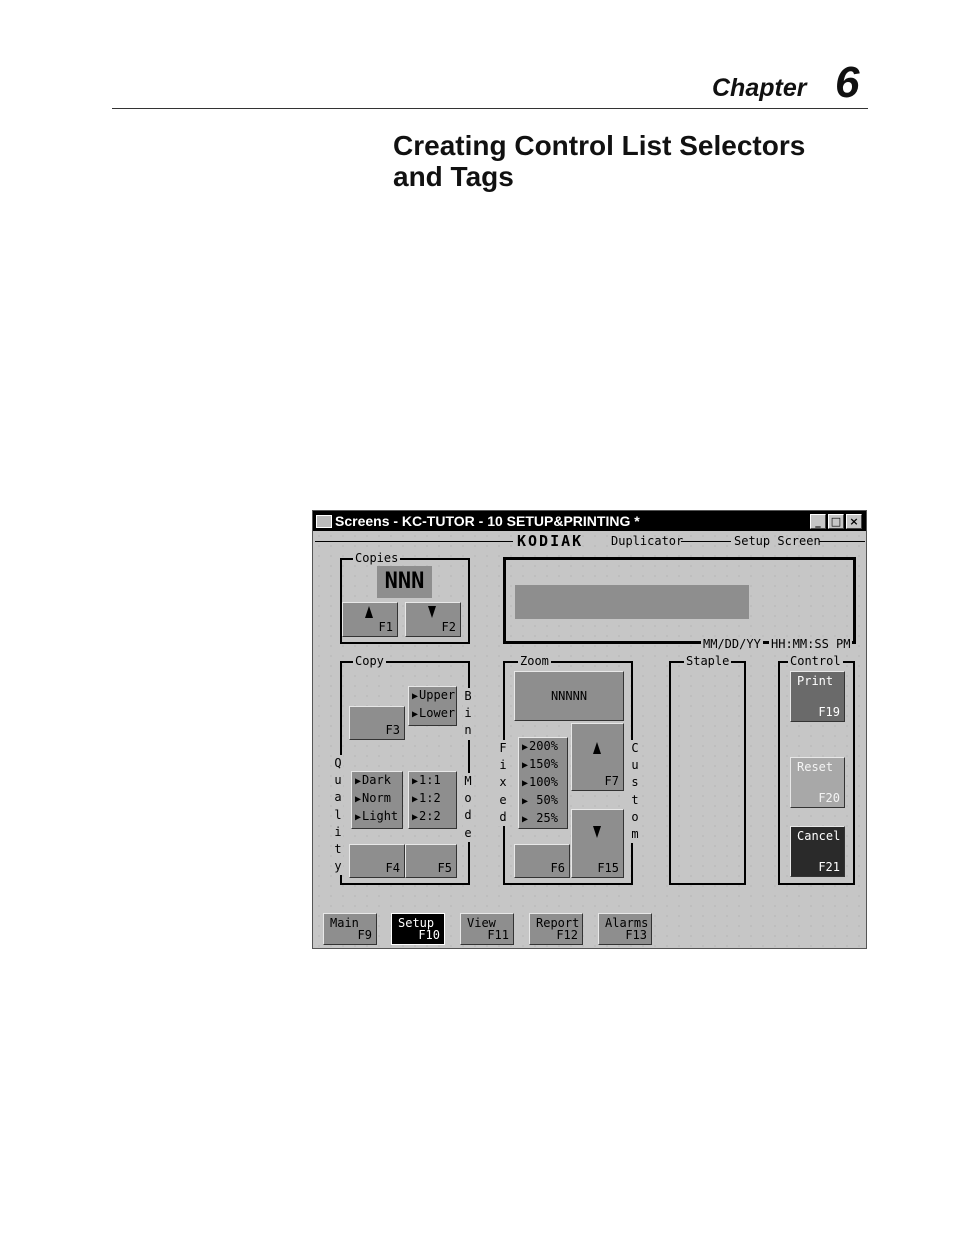  I want to click on window-menu-icon, so click(324, 521).